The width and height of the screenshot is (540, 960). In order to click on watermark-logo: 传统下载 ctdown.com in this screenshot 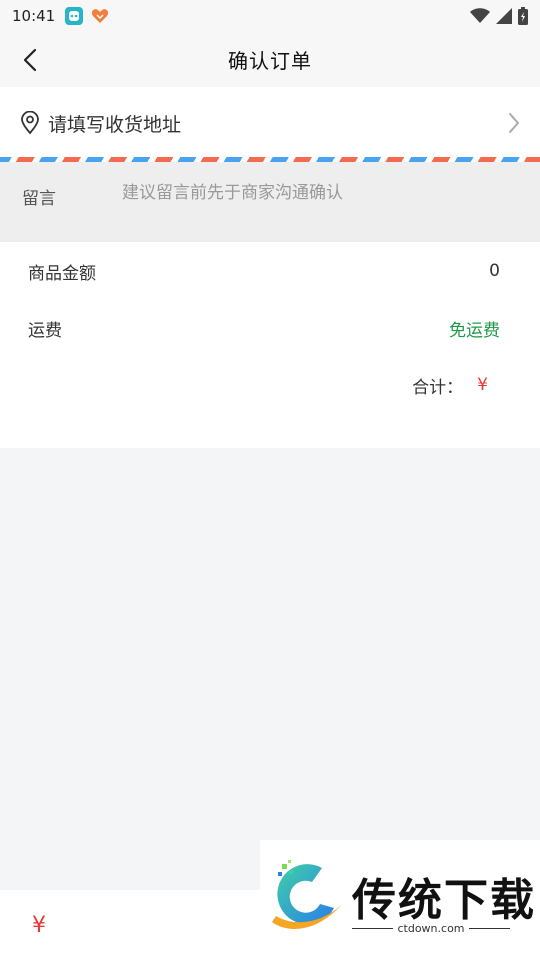, I will do `click(400, 900)`.